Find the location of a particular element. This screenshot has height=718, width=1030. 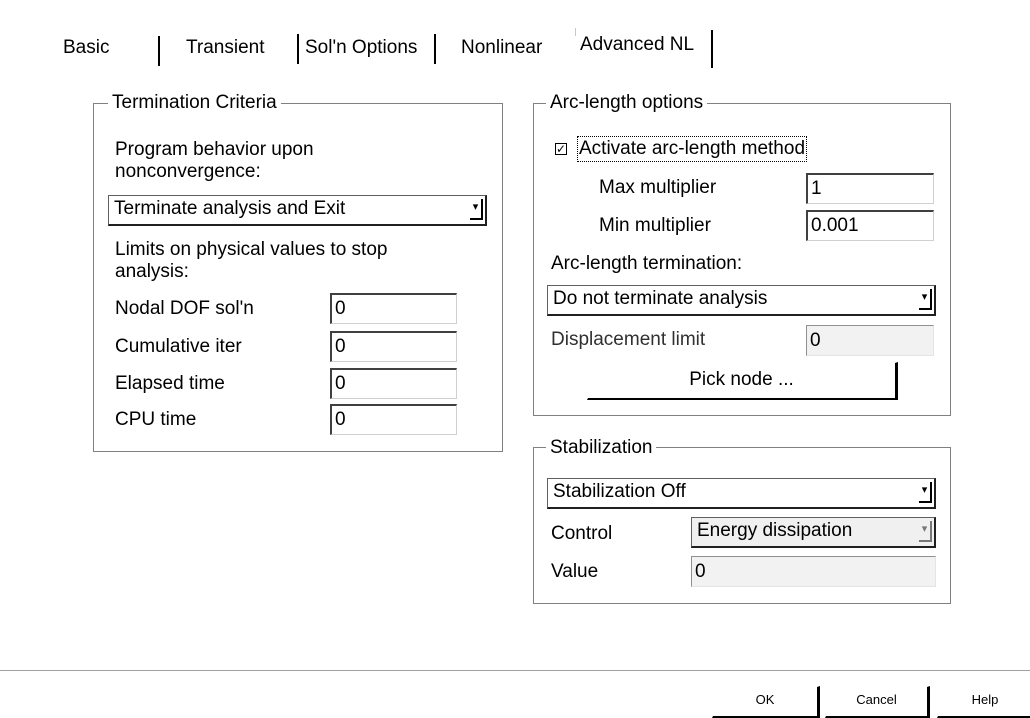

cancel-button: Cancel is located at coordinates (877, 702).